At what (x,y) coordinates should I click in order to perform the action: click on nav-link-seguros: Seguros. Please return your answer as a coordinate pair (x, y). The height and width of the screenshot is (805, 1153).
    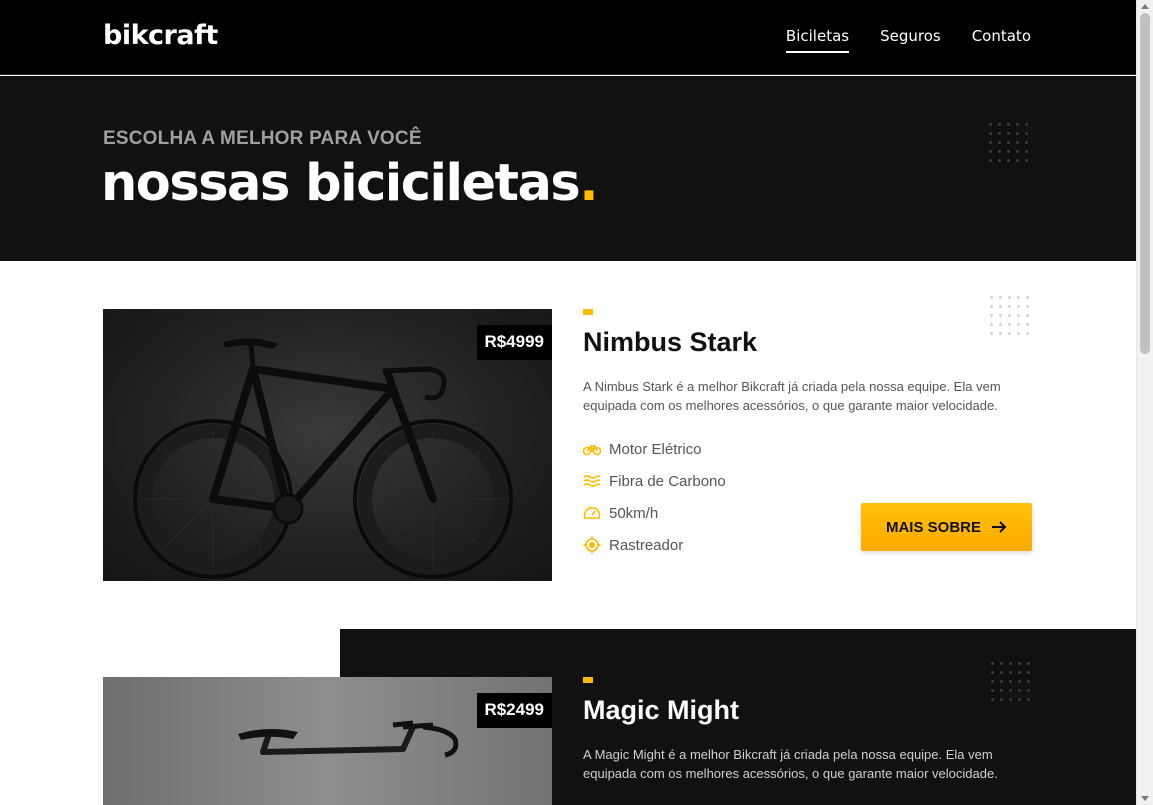
    Looking at the image, I should click on (910, 40).